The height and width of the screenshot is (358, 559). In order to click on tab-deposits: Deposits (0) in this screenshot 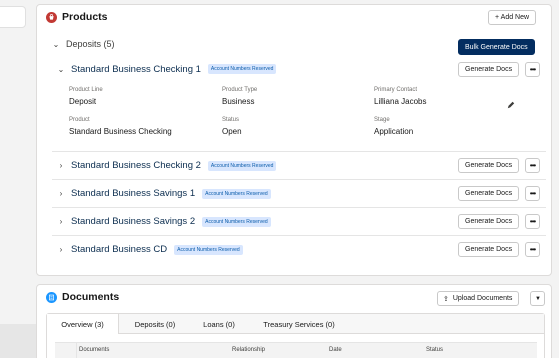, I will do `click(155, 324)`.